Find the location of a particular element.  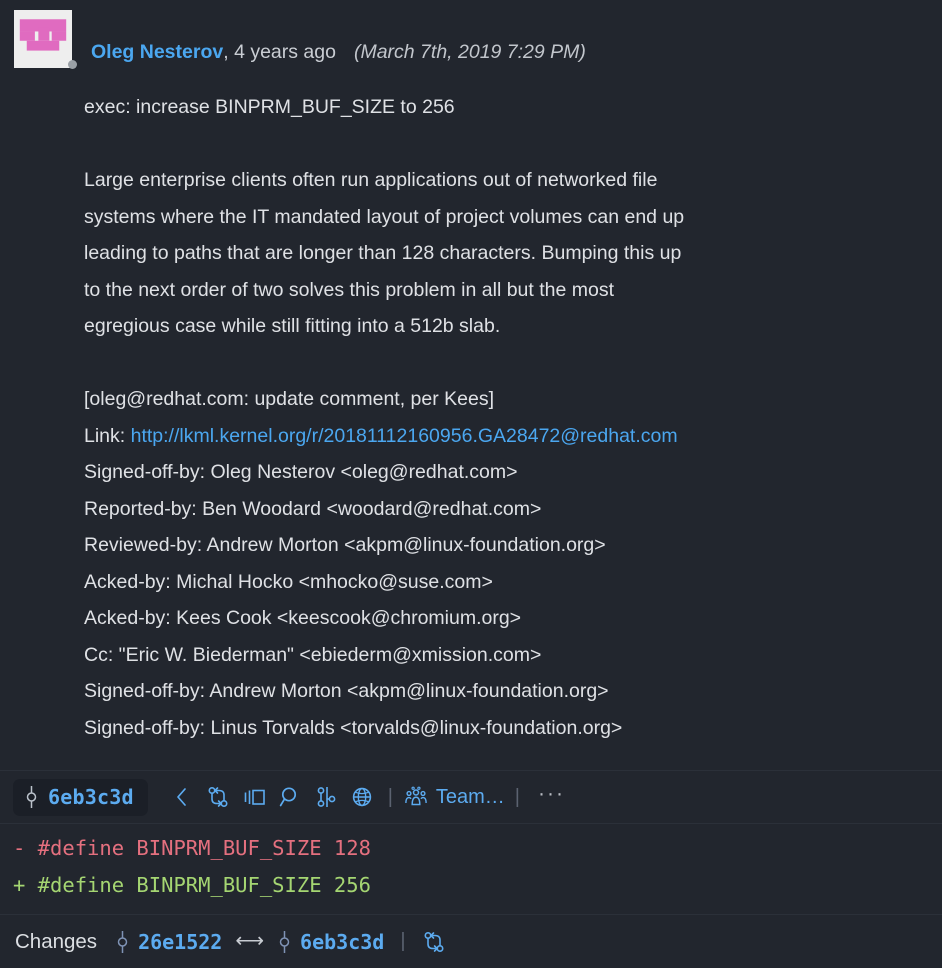

message-line: exec: increase BINPRM_BUF_SIZE to 256 is located at coordinates (269, 107).